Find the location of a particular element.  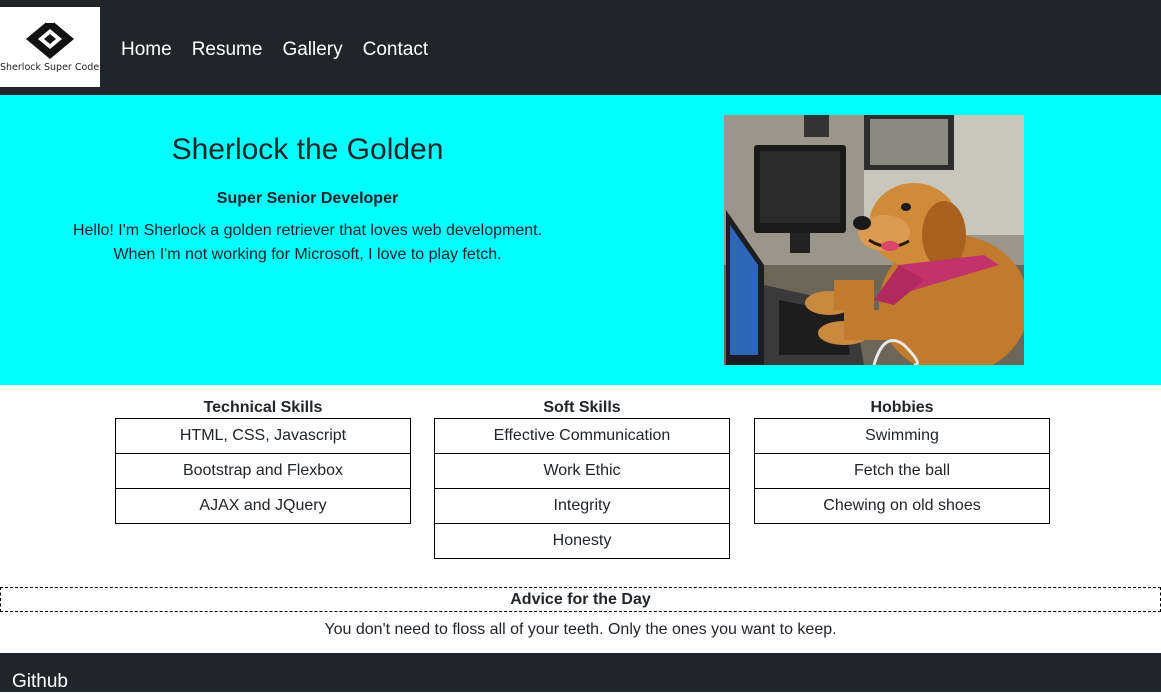

list-item: Swimming is located at coordinates (902, 436).